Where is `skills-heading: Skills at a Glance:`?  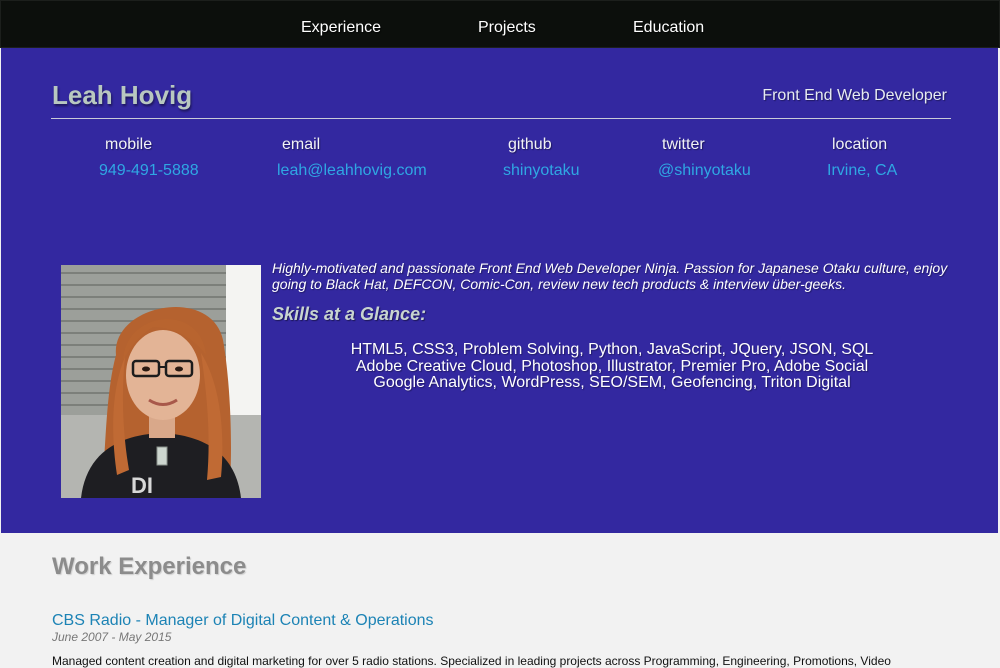
skills-heading: Skills at a Glance: is located at coordinates (349, 314).